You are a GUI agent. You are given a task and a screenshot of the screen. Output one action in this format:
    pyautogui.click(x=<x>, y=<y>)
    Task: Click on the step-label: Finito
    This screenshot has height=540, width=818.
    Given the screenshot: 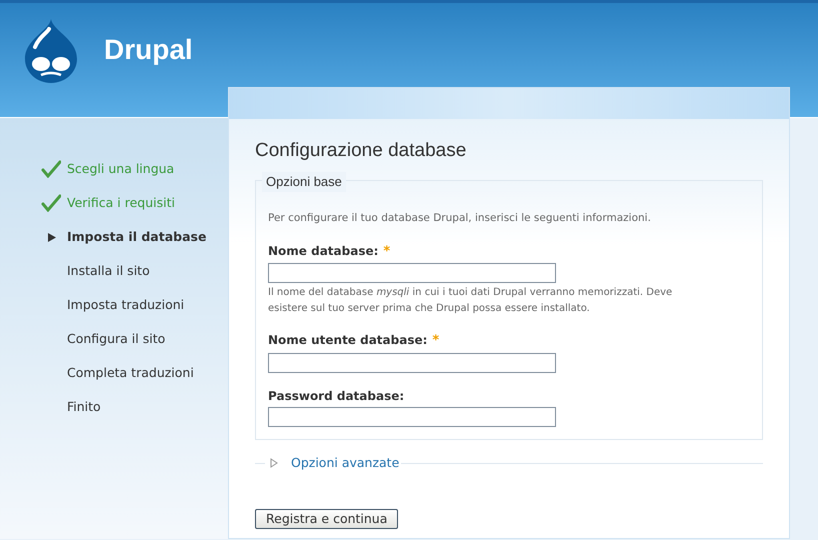 What is the action you would take?
    pyautogui.click(x=84, y=407)
    